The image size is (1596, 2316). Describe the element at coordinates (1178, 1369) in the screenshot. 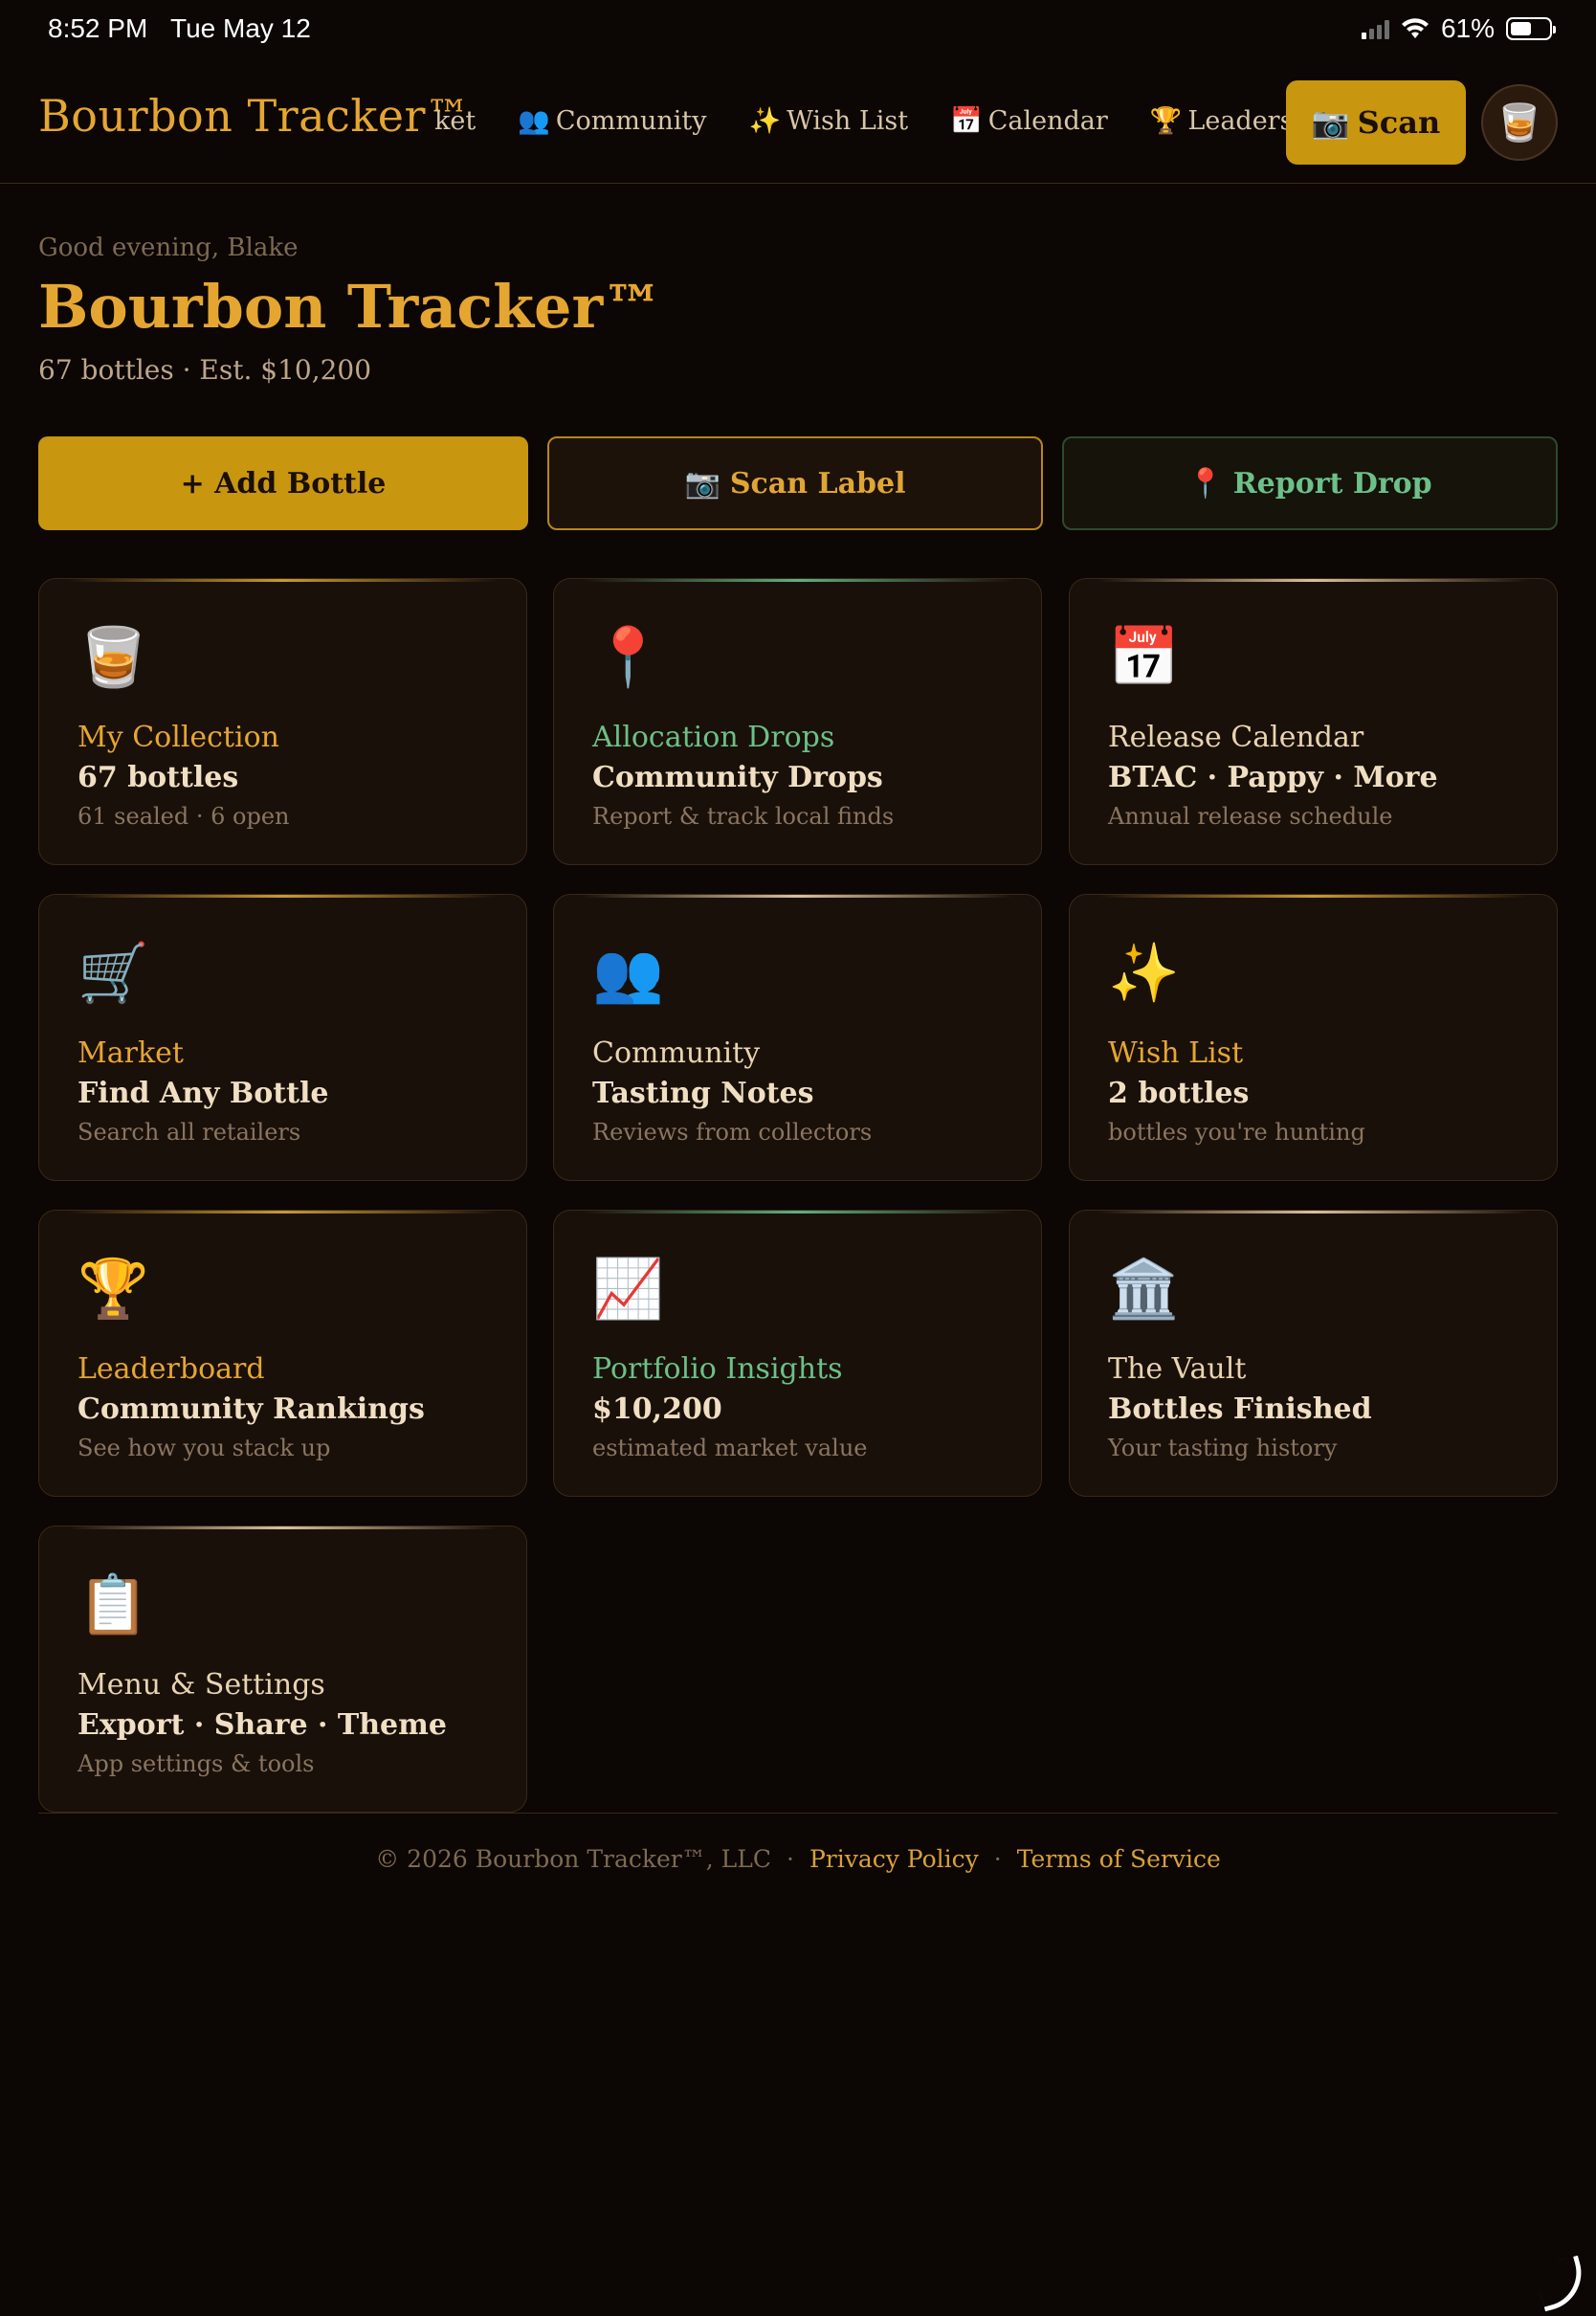

I see `card-label: The Vault` at that location.